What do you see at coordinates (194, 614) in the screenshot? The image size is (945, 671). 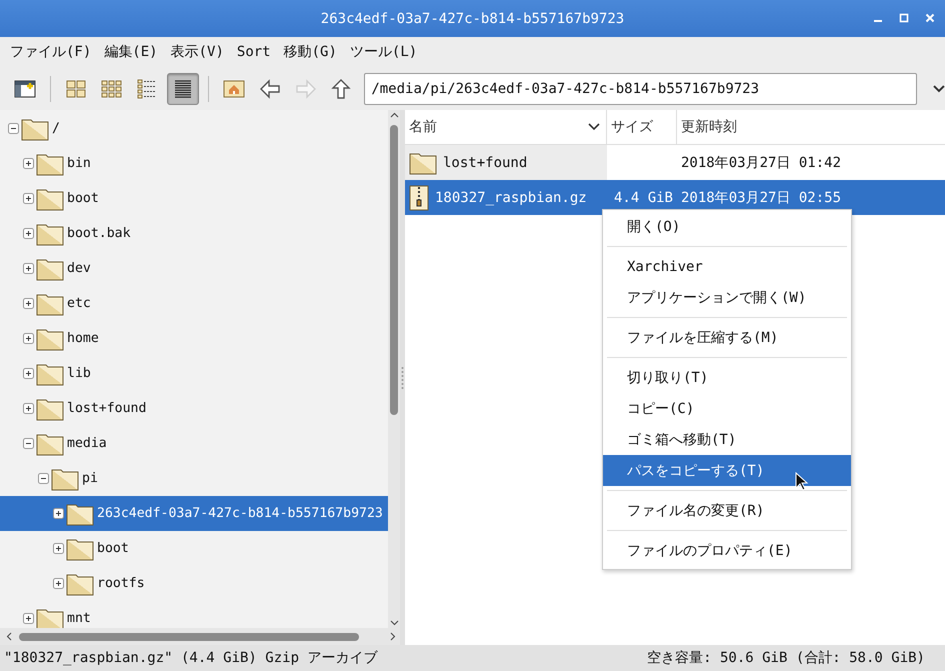 I see `tree-item: mnt` at bounding box center [194, 614].